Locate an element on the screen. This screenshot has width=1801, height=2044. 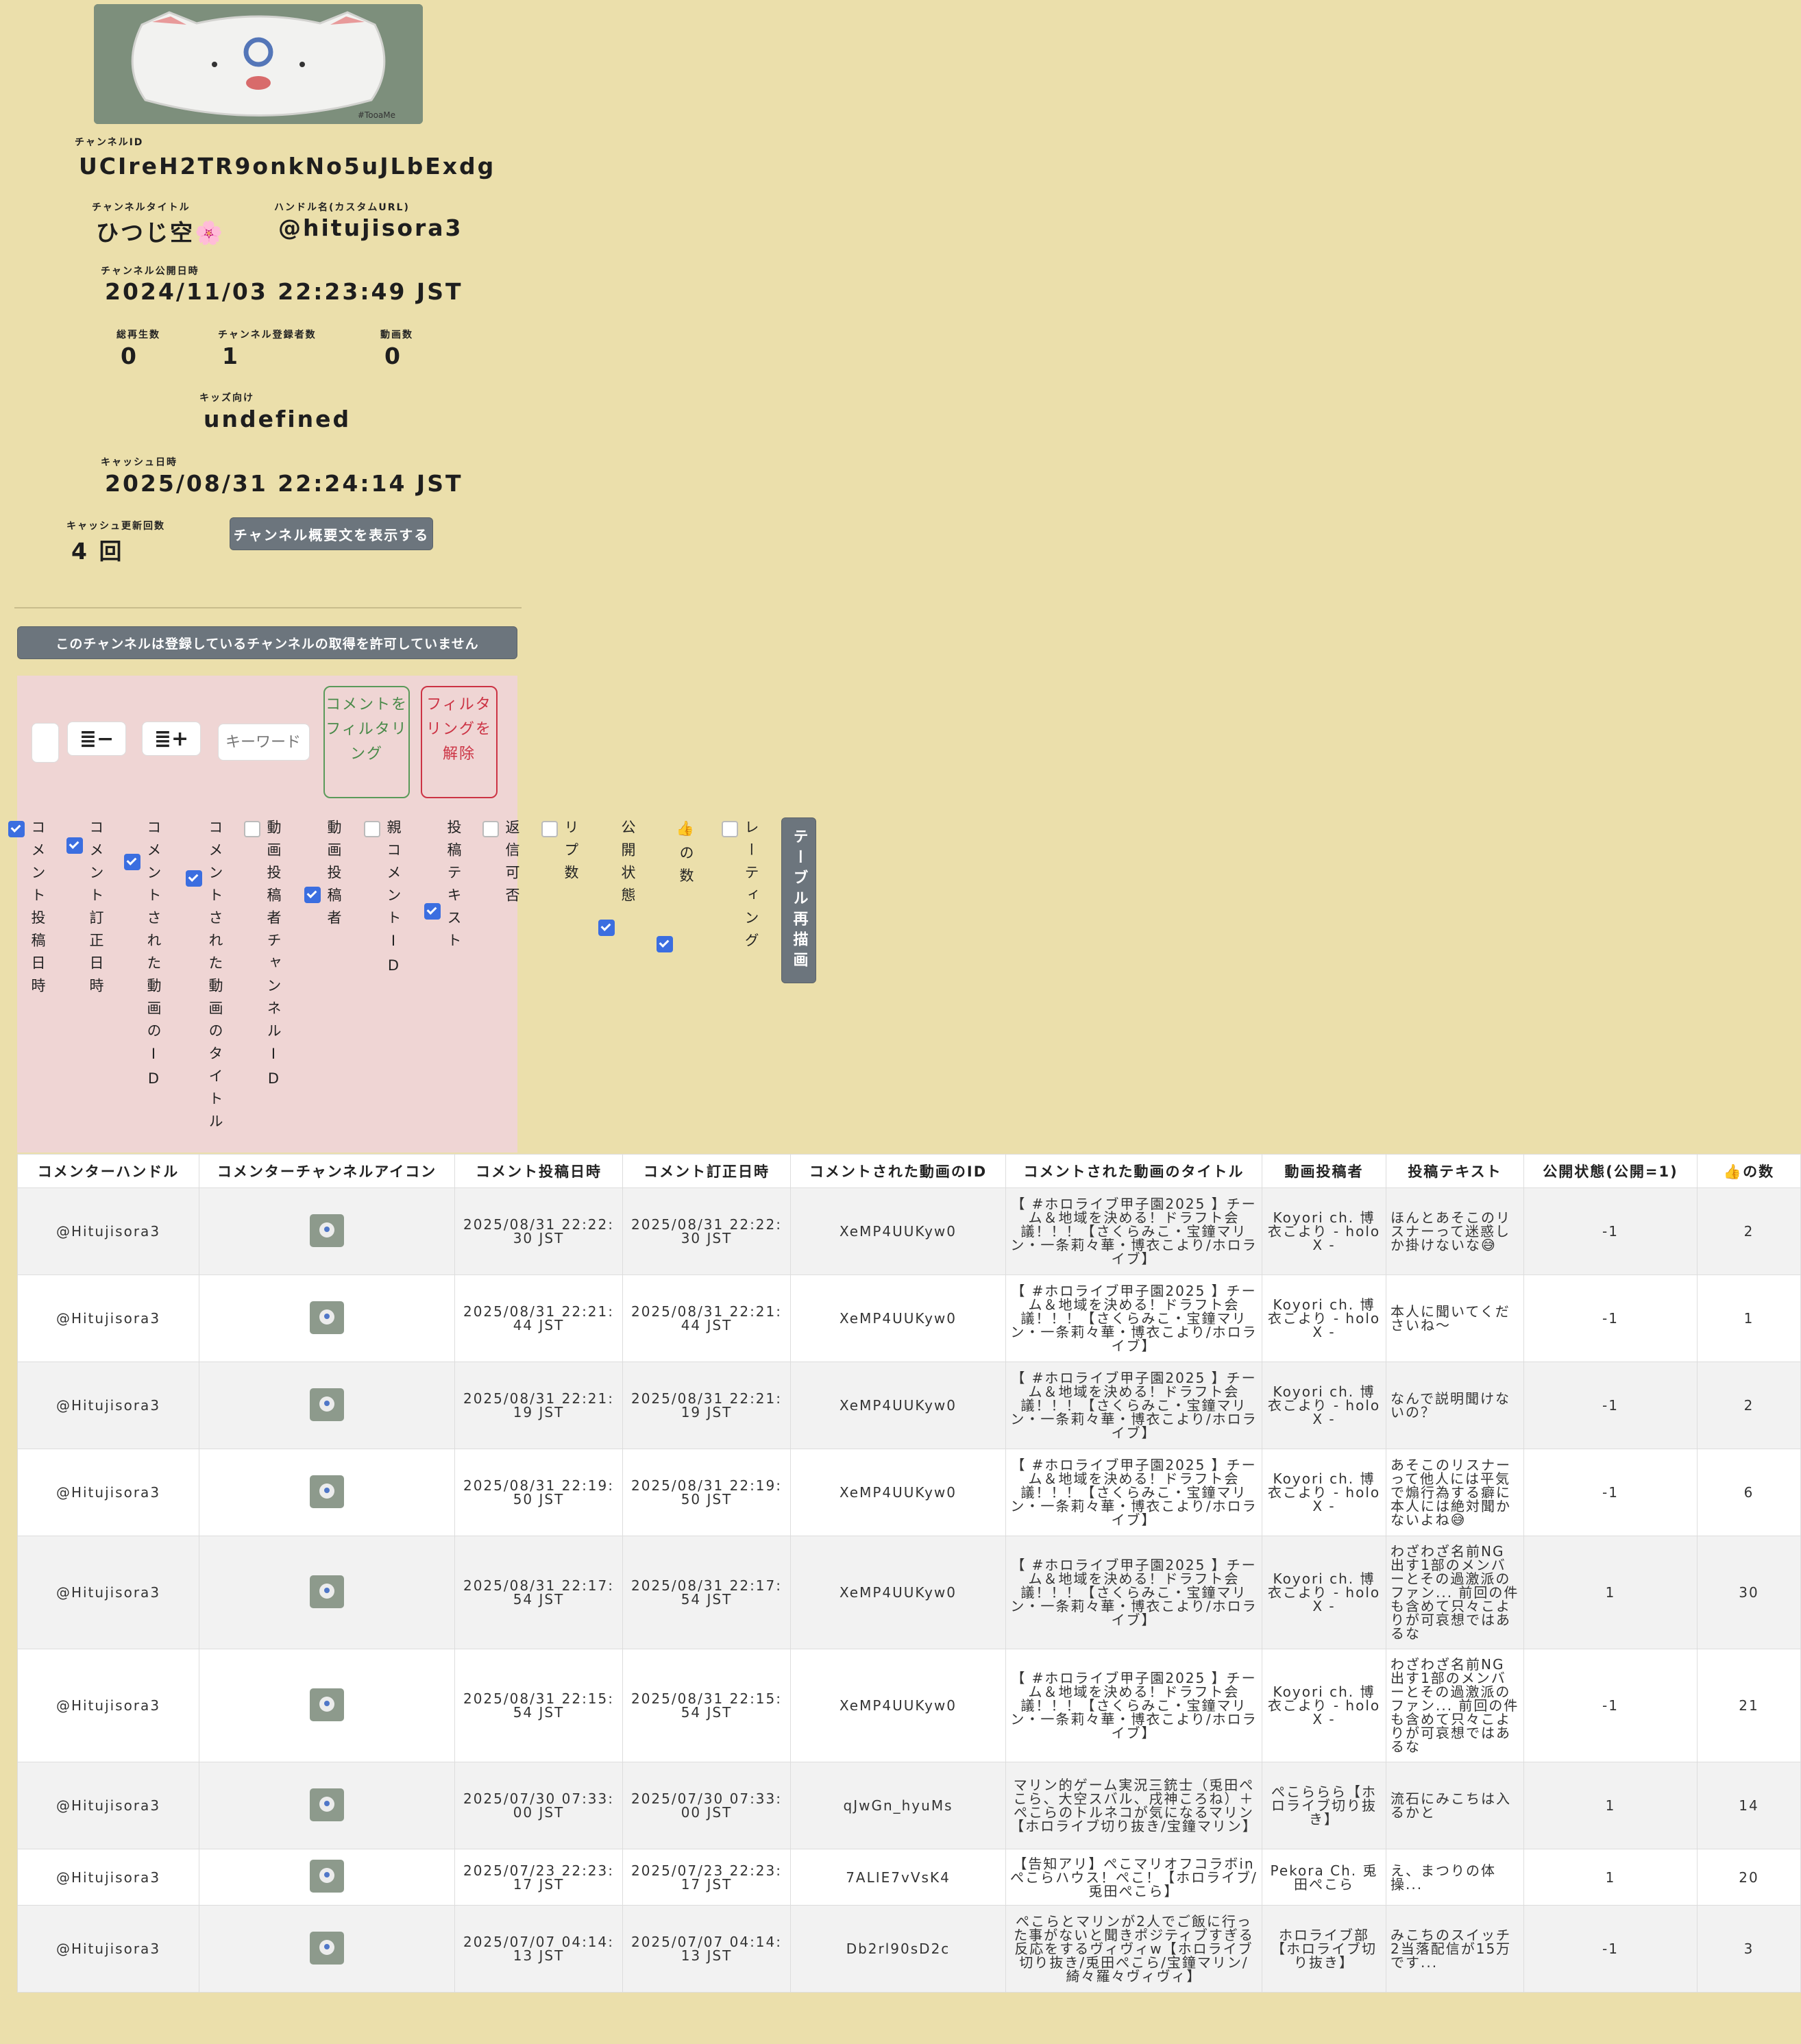
channel-title: ひつじ空🌸 is located at coordinates (160, 232).